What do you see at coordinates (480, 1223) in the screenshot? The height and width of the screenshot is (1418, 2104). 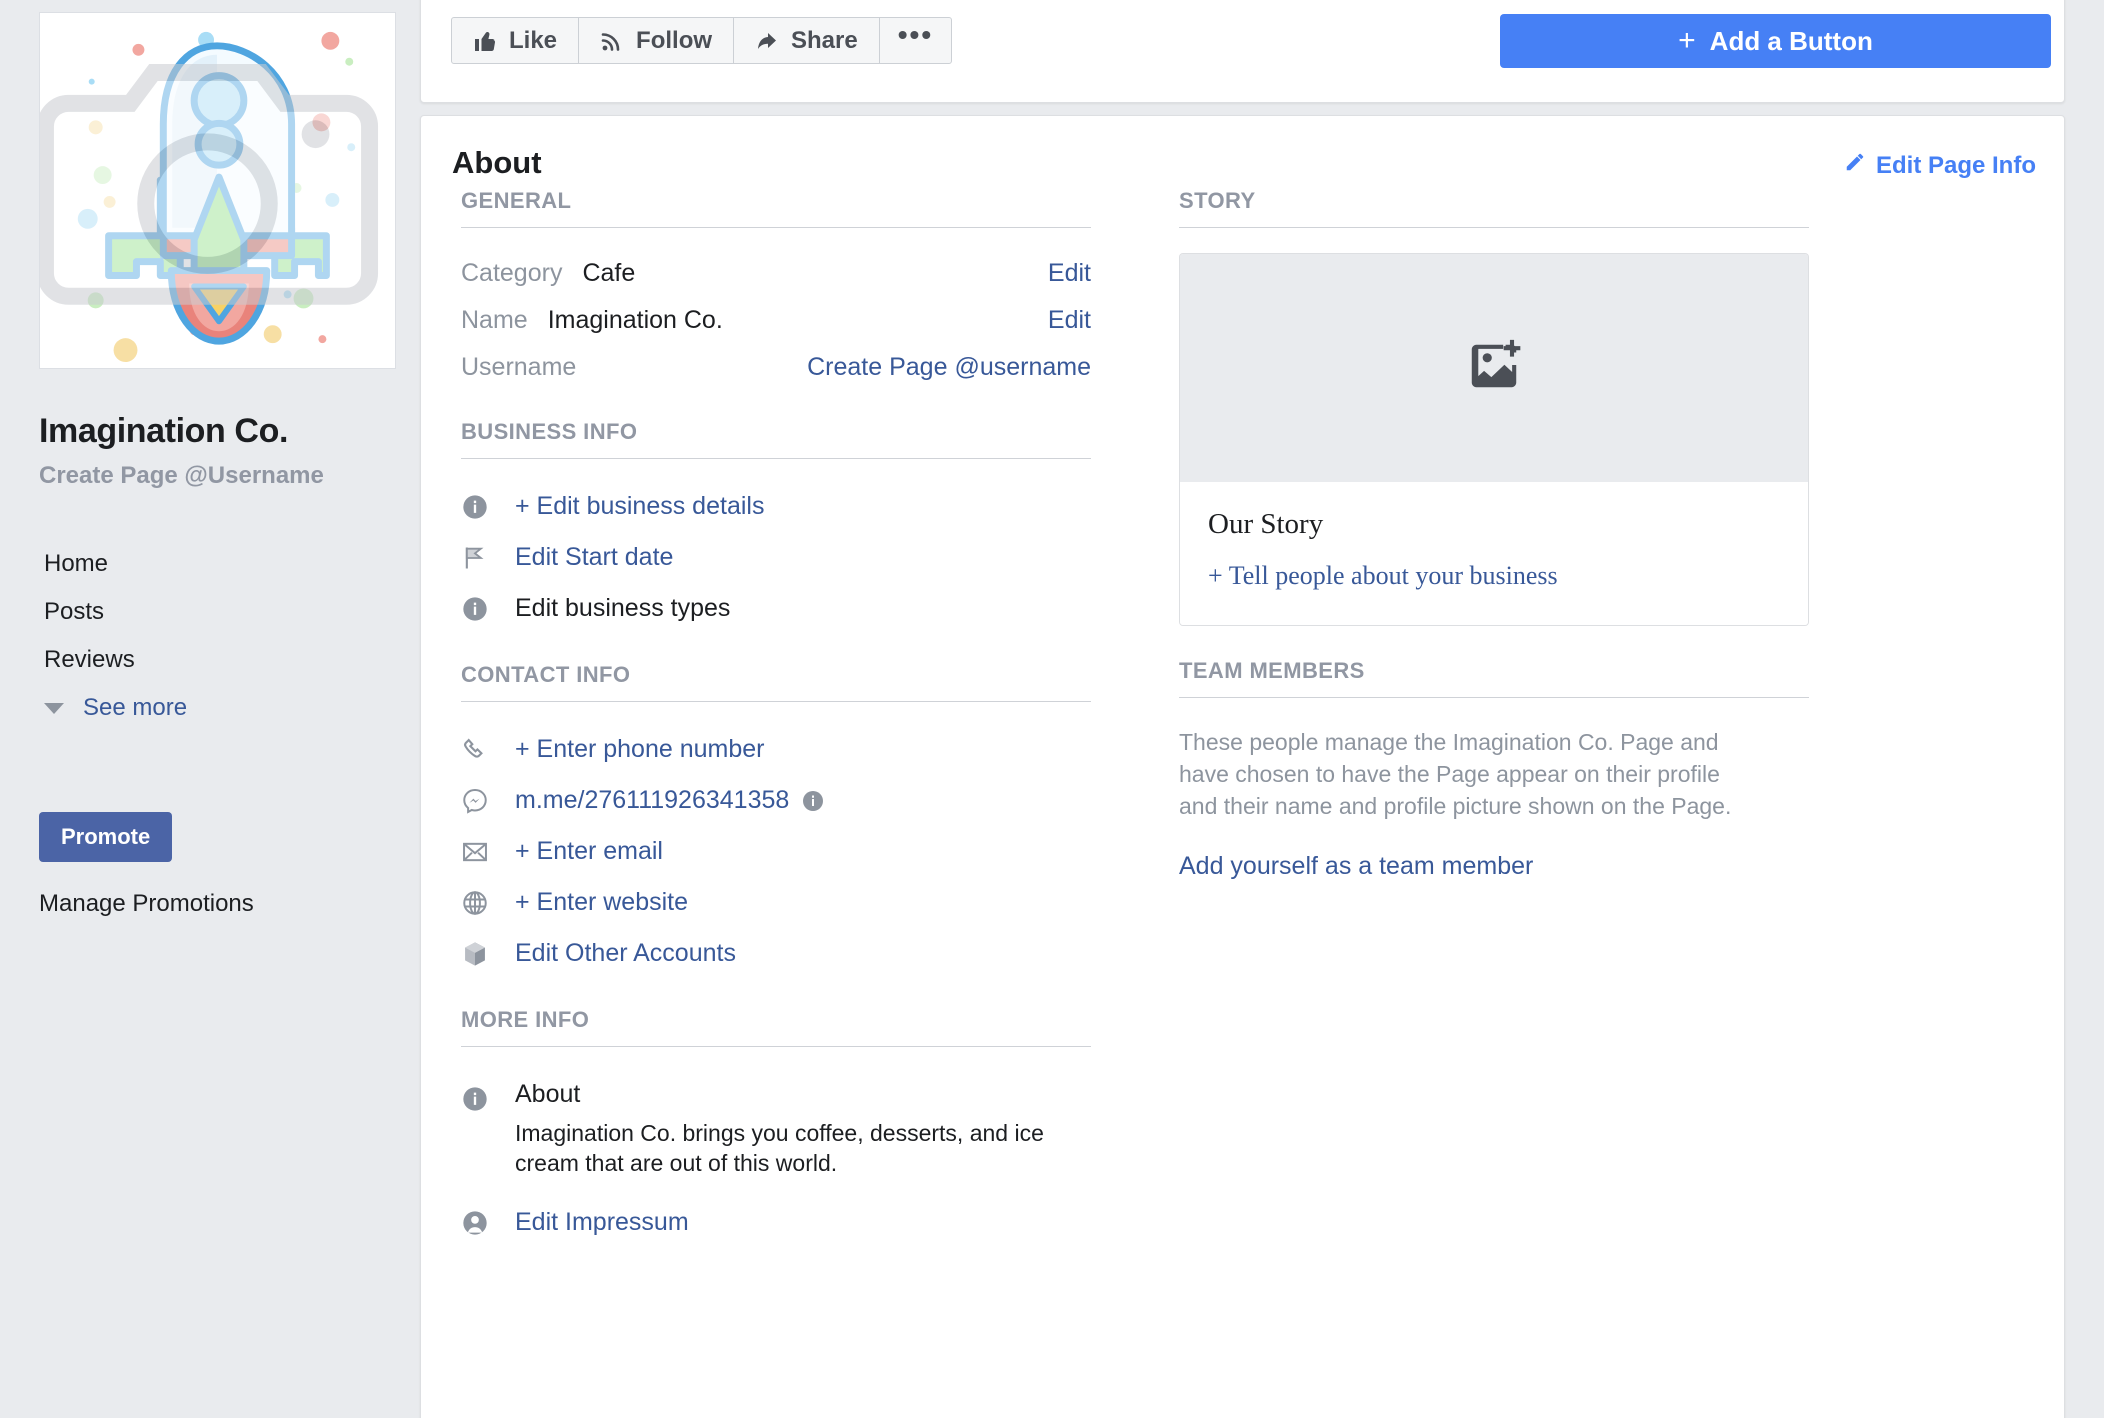 I see `person-icon` at bounding box center [480, 1223].